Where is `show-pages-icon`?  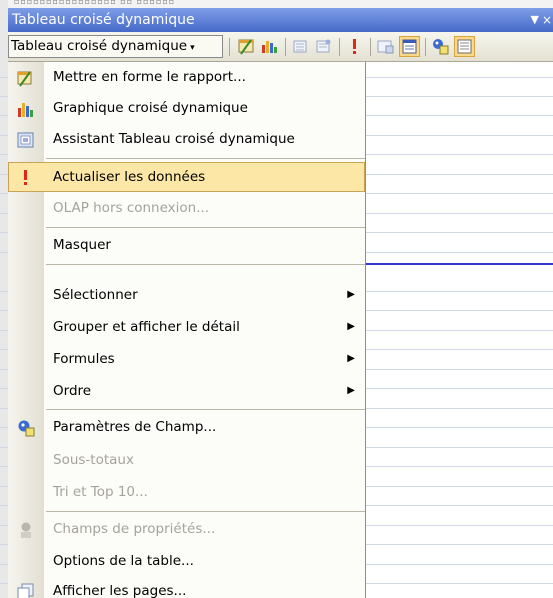
show-pages-icon is located at coordinates (26, 590).